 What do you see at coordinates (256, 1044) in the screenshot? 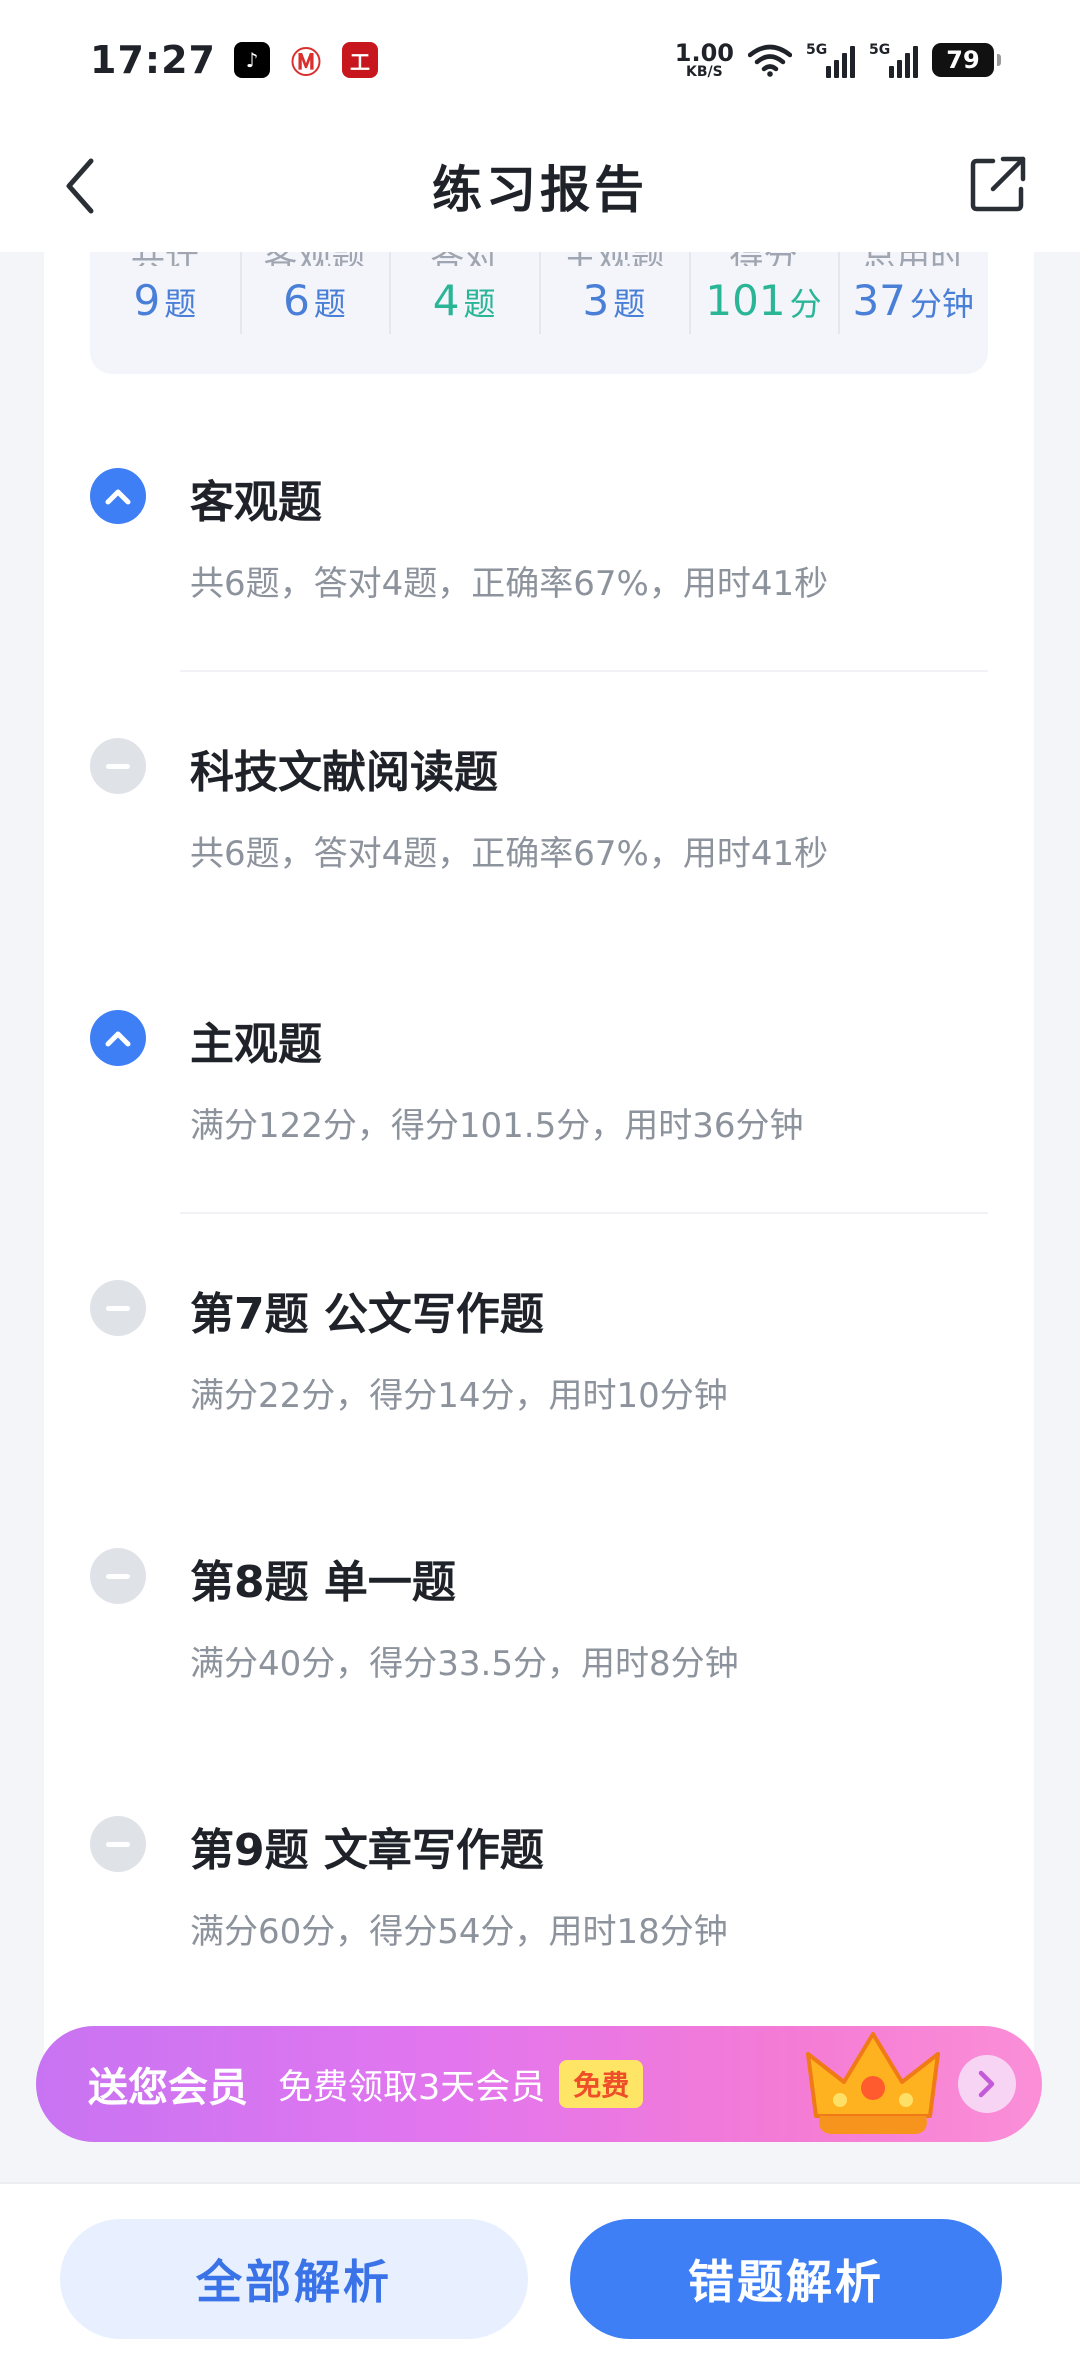
I see `section-title: 主观题` at bounding box center [256, 1044].